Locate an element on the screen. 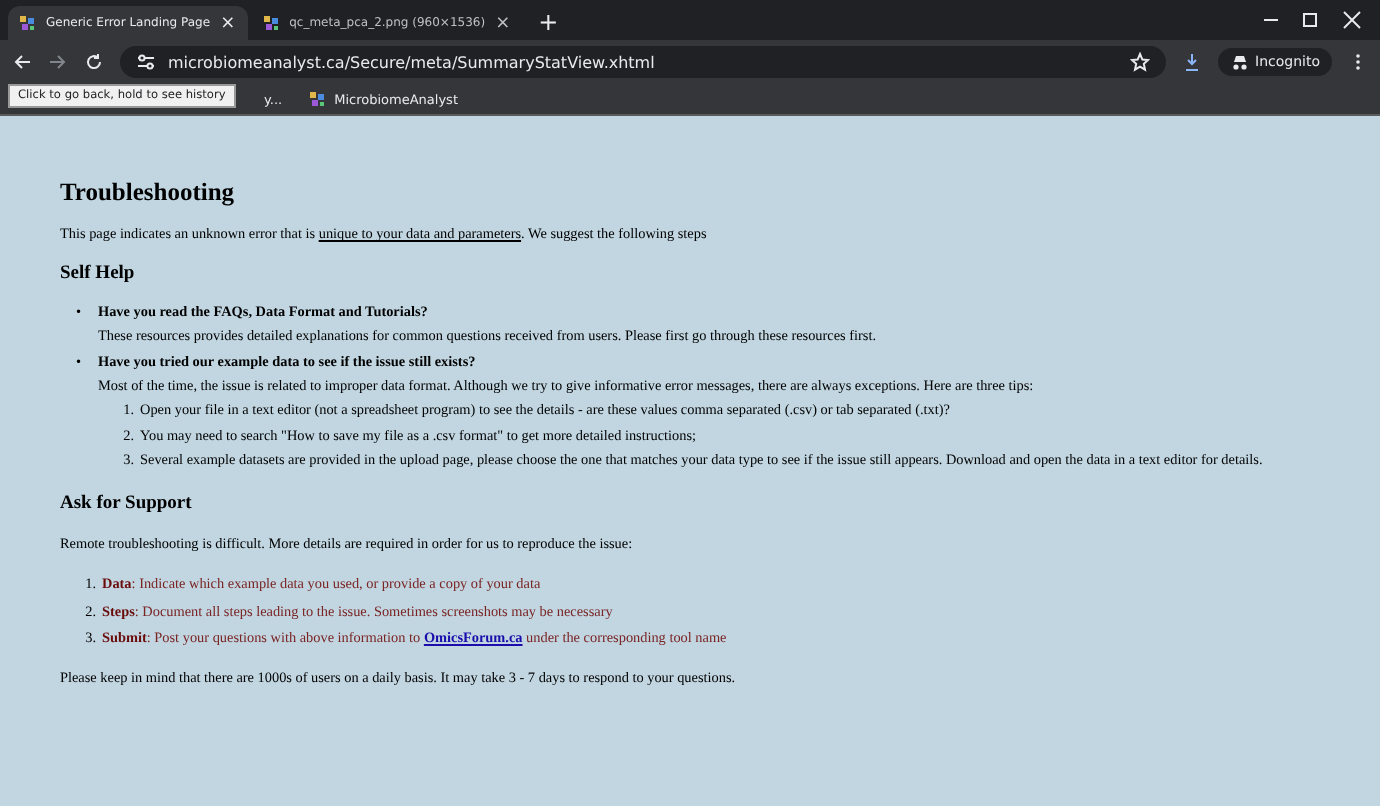 Image resolution: width=1380 pixels, height=806 pixels. section-heading: Ask for Support is located at coordinates (127, 505).